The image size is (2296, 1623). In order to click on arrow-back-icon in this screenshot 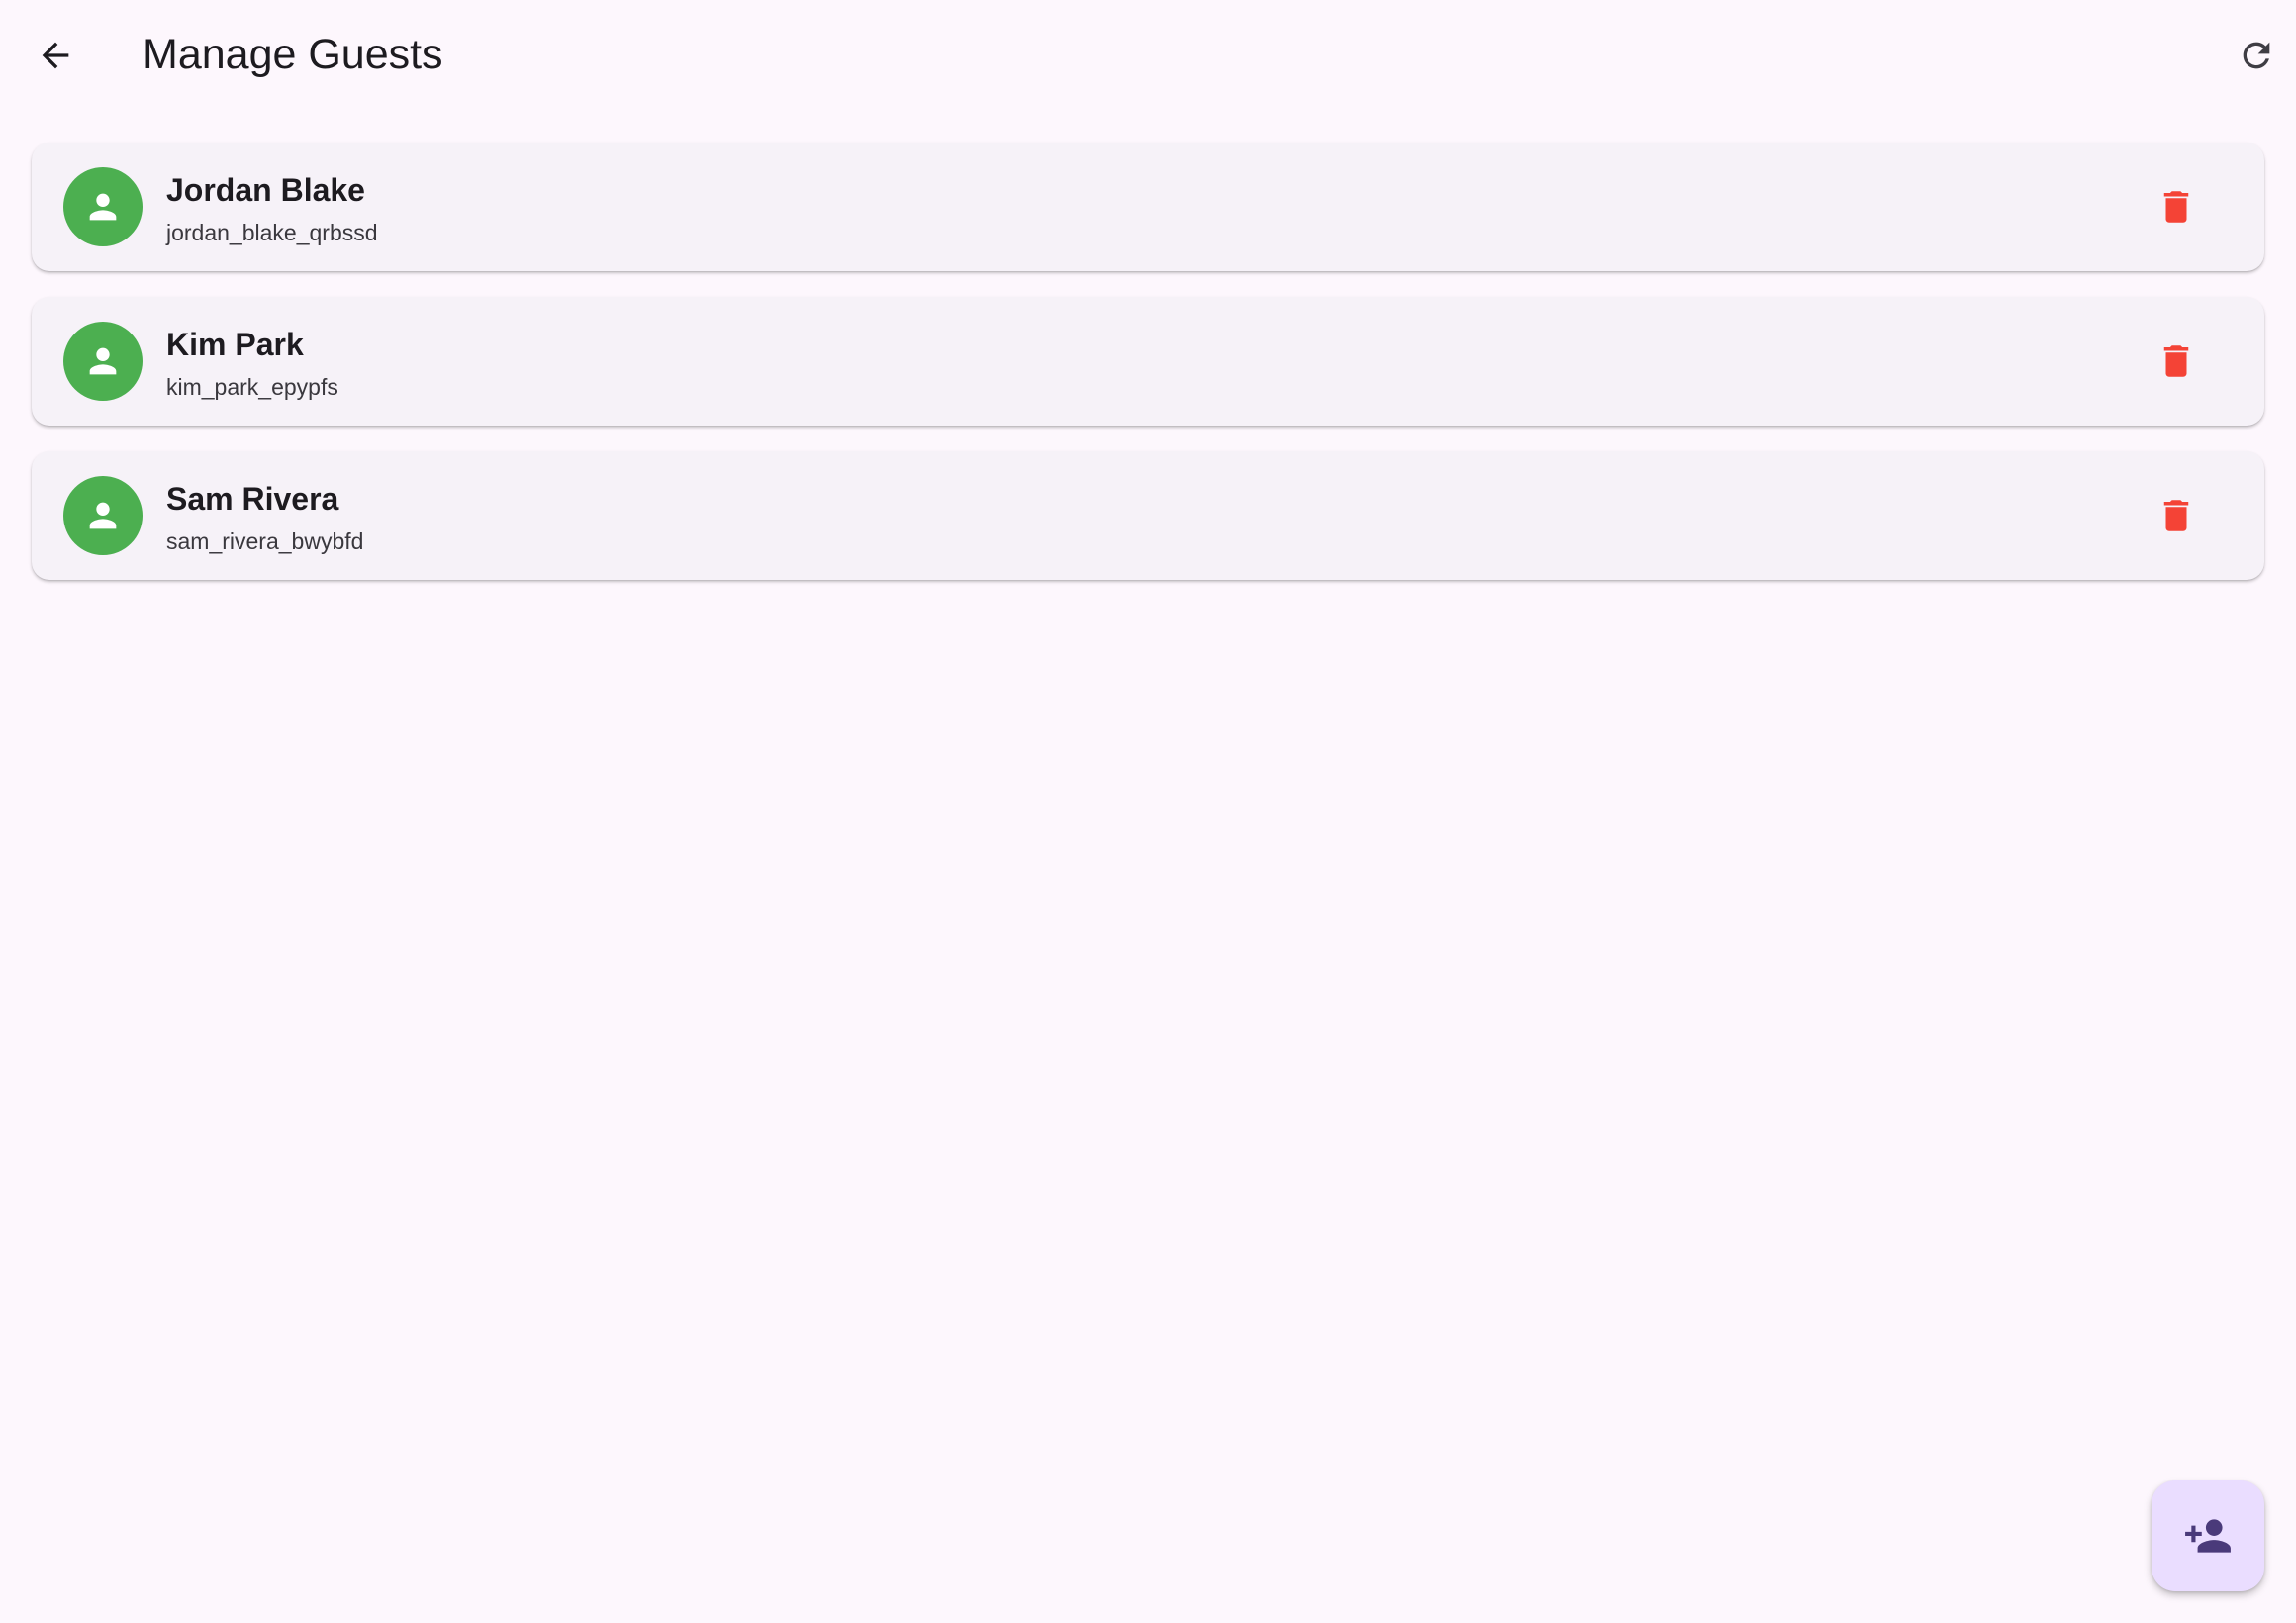, I will do `click(55, 55)`.